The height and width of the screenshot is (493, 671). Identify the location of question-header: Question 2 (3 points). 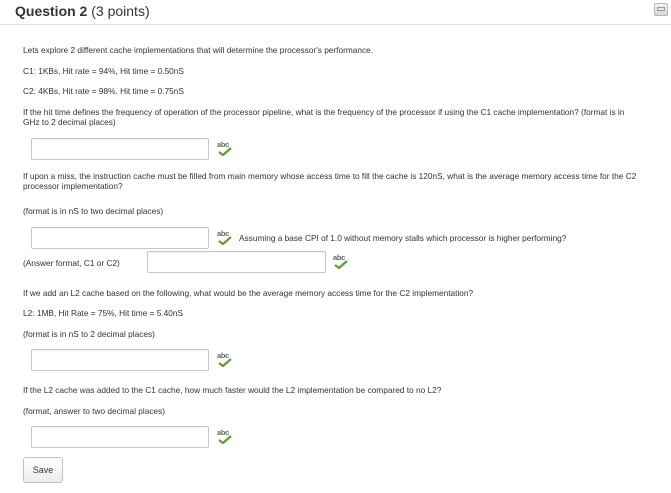
(335, 12).